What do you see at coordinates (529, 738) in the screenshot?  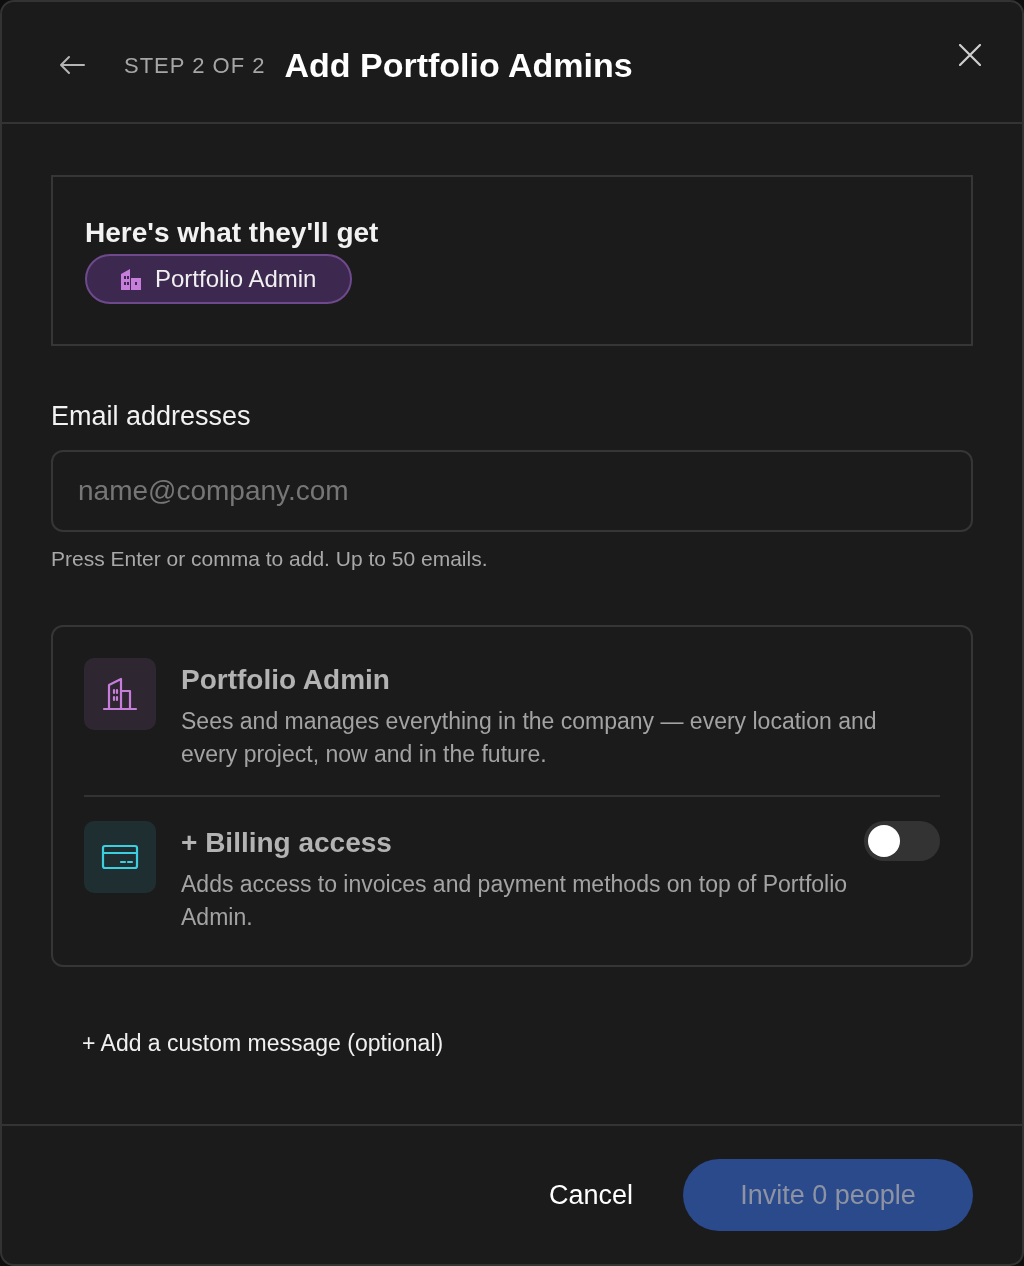 I see `role-description: Sees and manages everything in the company — every location and every project, now and in the future.` at bounding box center [529, 738].